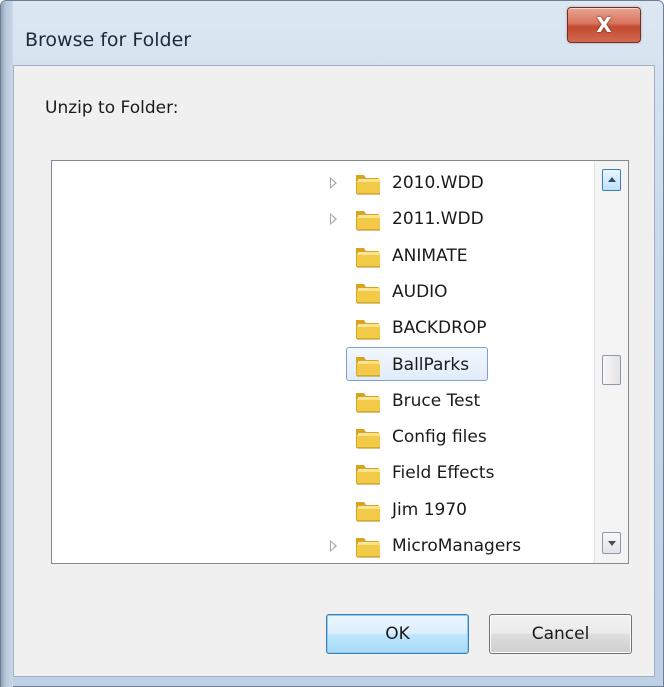 Image resolution: width=664 pixels, height=687 pixels. I want to click on window-frame-edge, so click(7, 344).